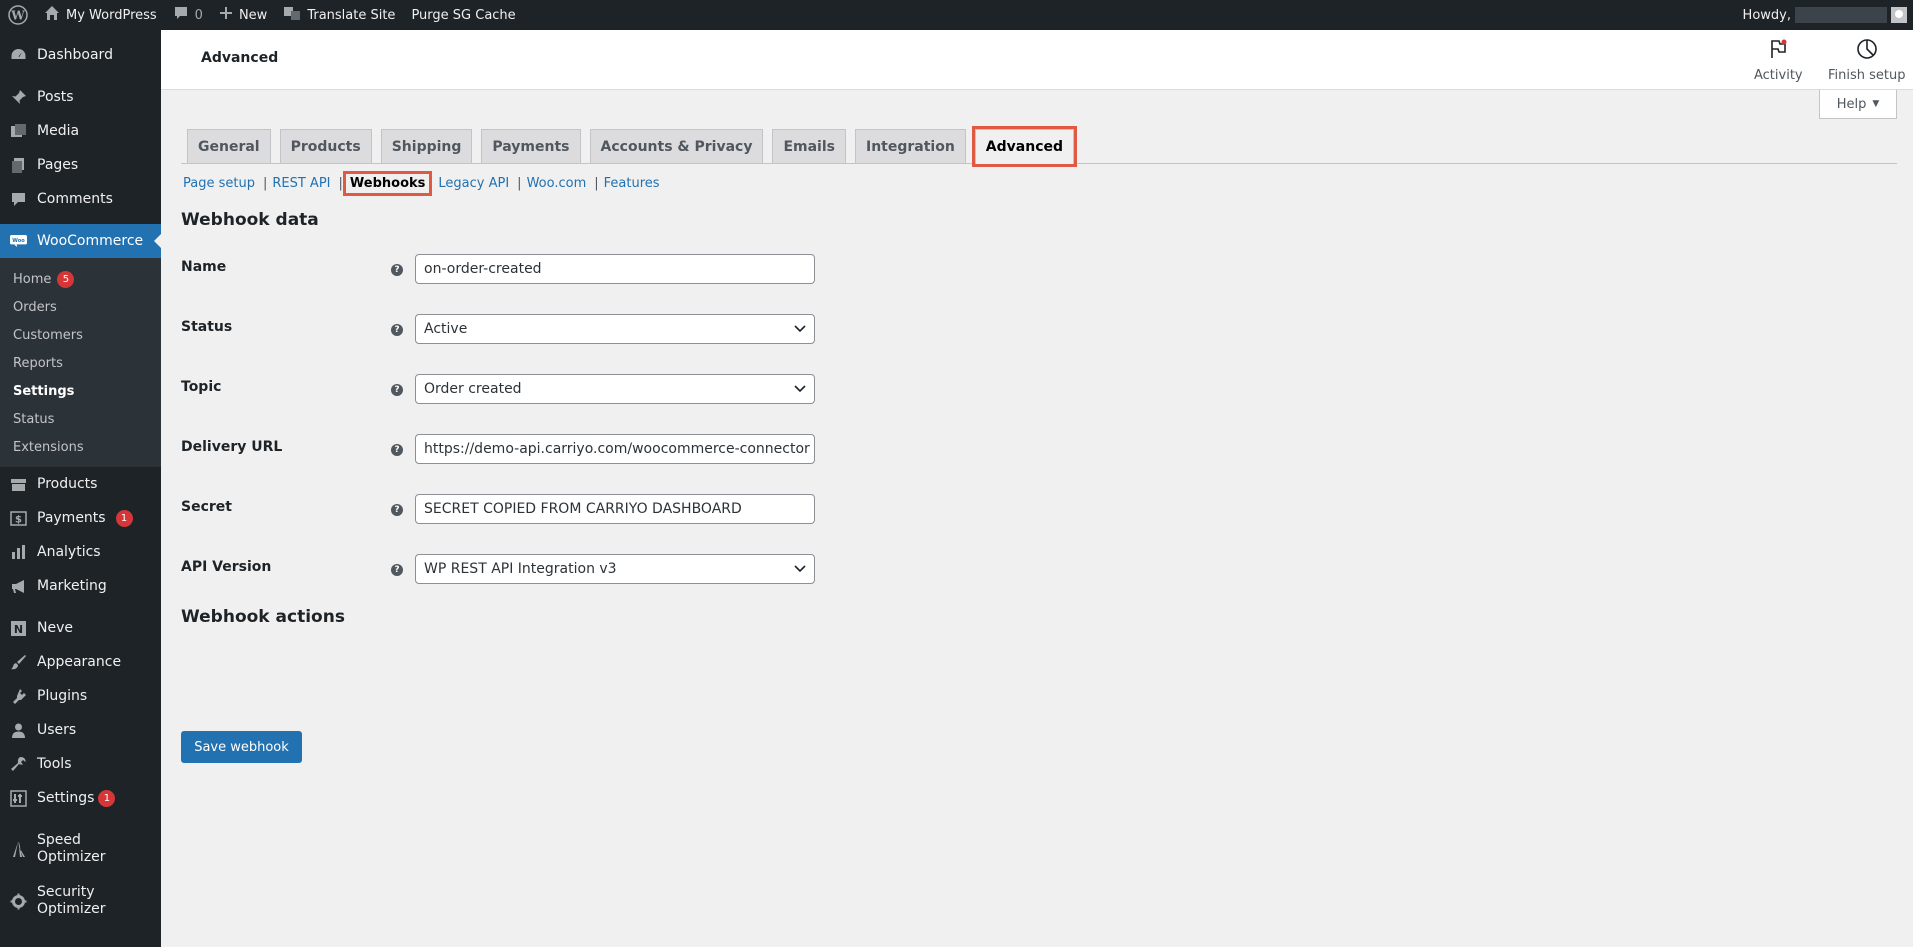 The height and width of the screenshot is (947, 1913). Describe the element at coordinates (100, 15) in the screenshot. I see `site-name-link: My WordPress` at that location.